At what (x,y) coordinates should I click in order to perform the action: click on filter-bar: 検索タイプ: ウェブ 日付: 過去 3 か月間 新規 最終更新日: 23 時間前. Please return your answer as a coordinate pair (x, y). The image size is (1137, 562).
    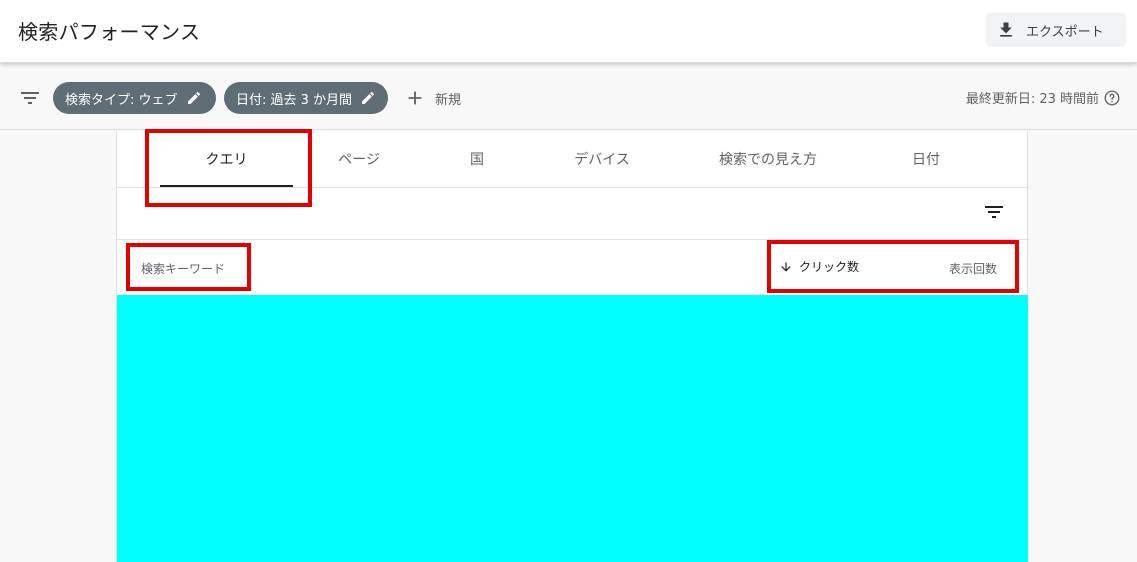
    Looking at the image, I should click on (568, 98).